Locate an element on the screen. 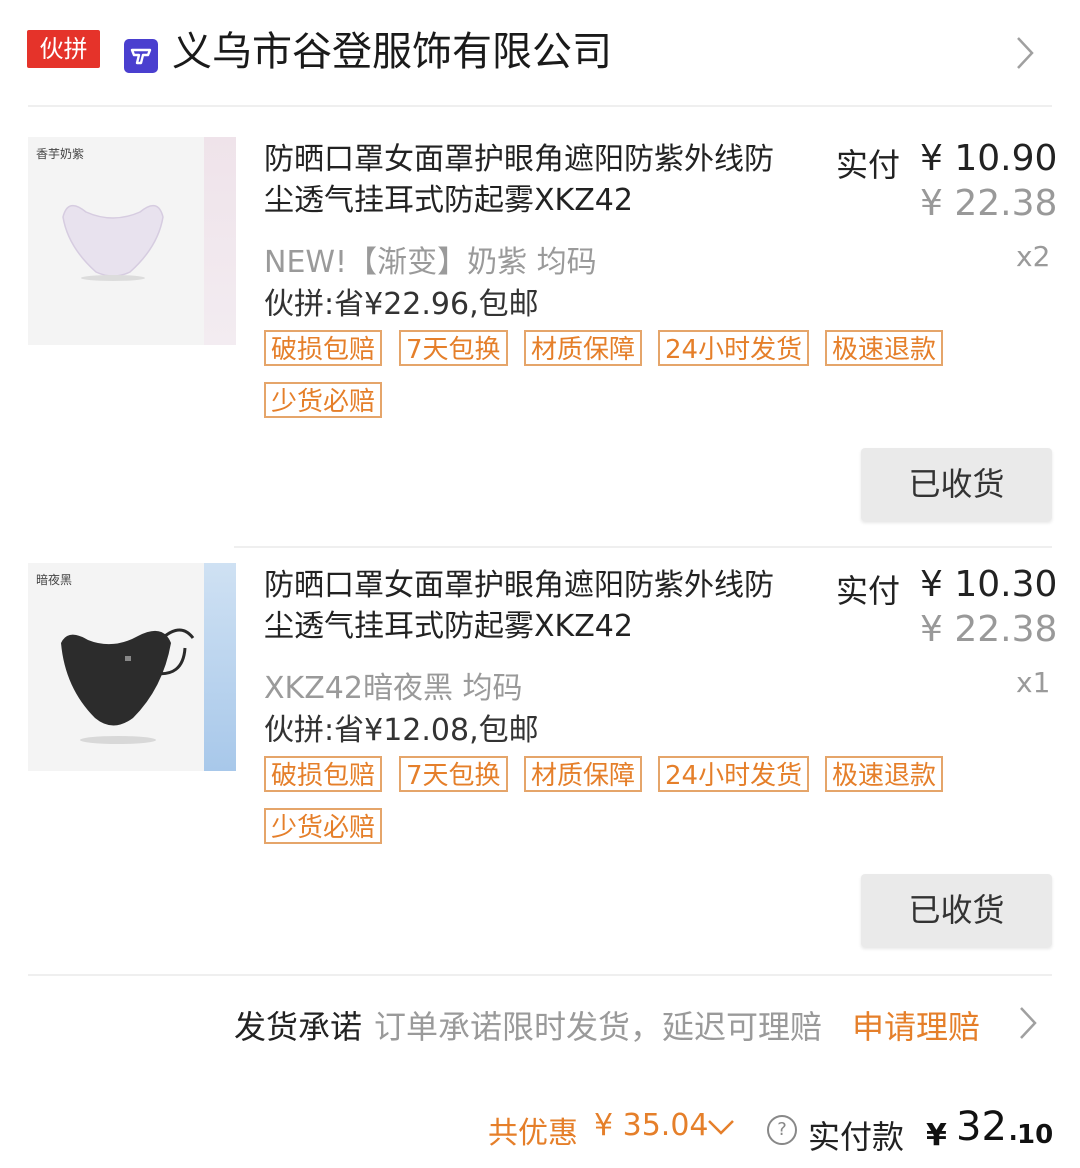  discount-label: 共优惠 is located at coordinates (533, 1130).